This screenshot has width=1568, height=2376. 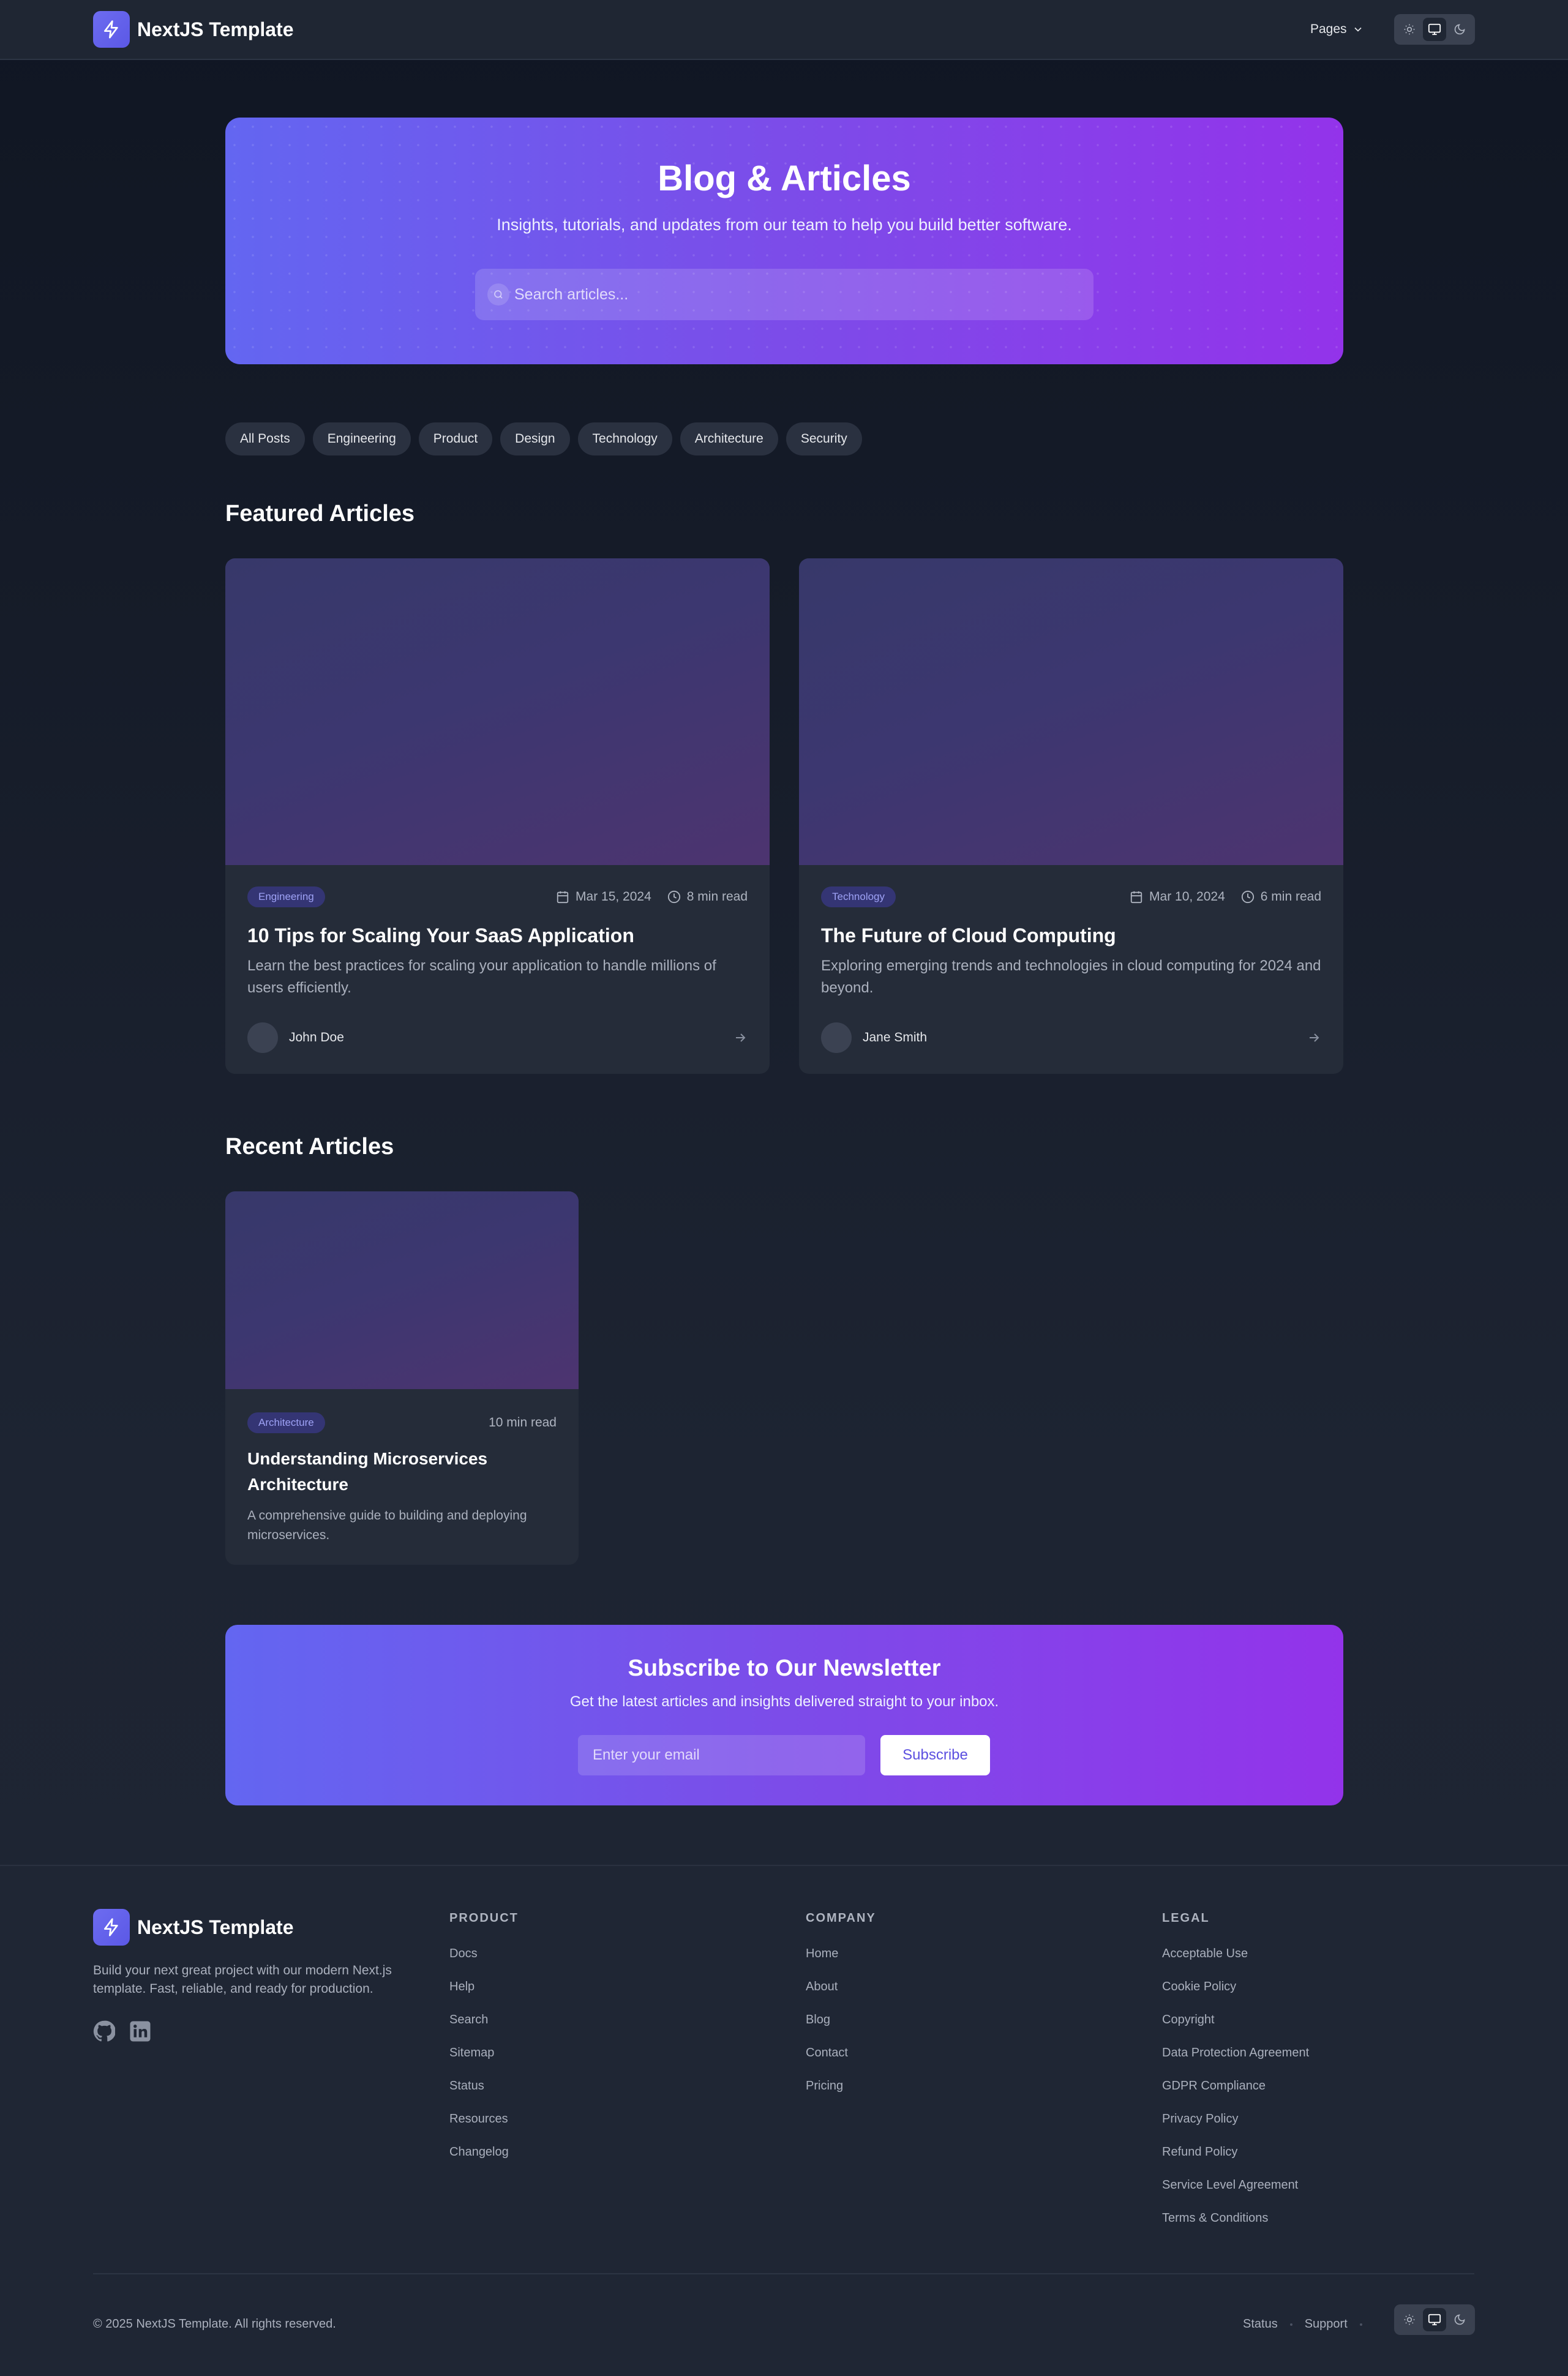 I want to click on brand-name: NextJS Template, so click(x=216, y=29).